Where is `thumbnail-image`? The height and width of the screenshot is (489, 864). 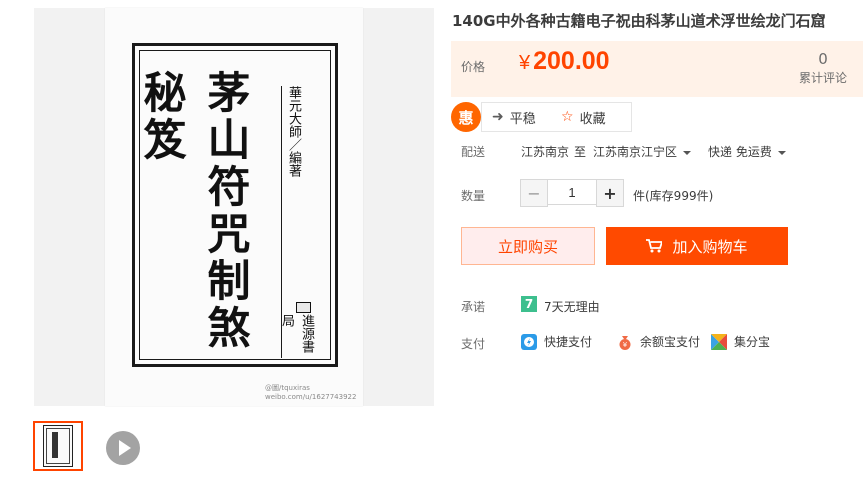
thumbnail-image is located at coordinates (58, 446).